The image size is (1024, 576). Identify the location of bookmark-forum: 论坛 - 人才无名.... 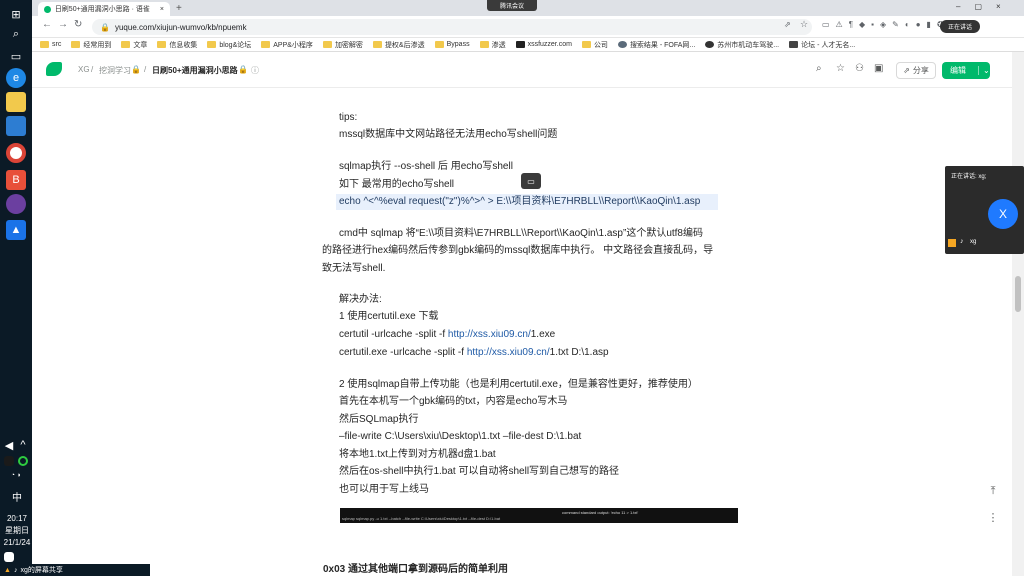
(822, 45).